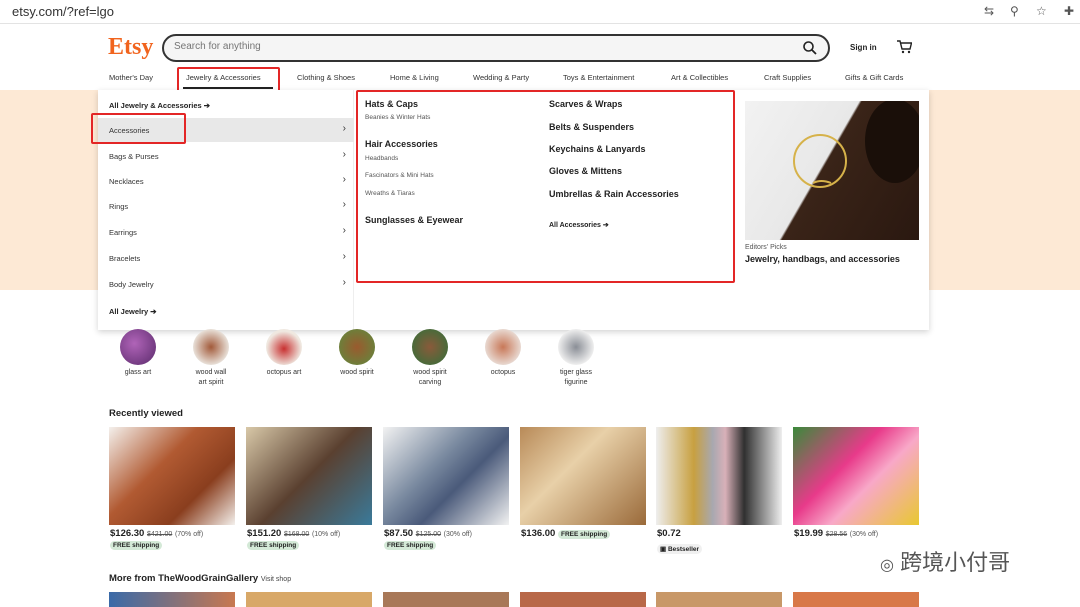 The width and height of the screenshot is (1080, 607). I want to click on product-price-row: $19.99 $28.56 (30% off), so click(836, 533).